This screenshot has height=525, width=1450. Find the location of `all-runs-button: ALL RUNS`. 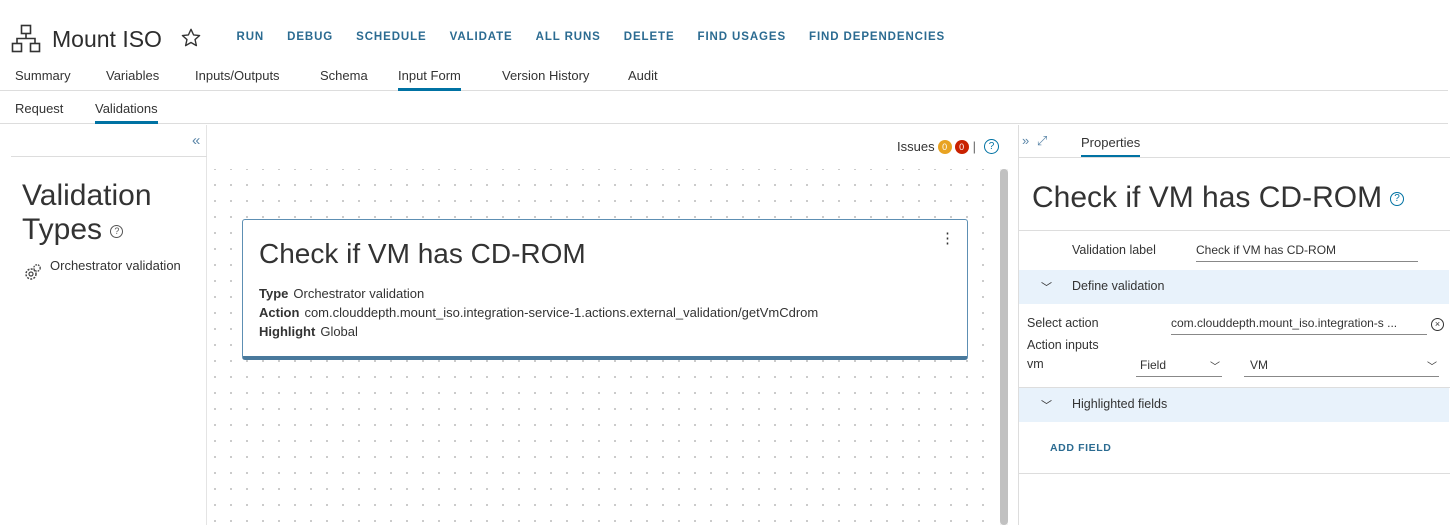

all-runs-button: ALL RUNS is located at coordinates (568, 37).